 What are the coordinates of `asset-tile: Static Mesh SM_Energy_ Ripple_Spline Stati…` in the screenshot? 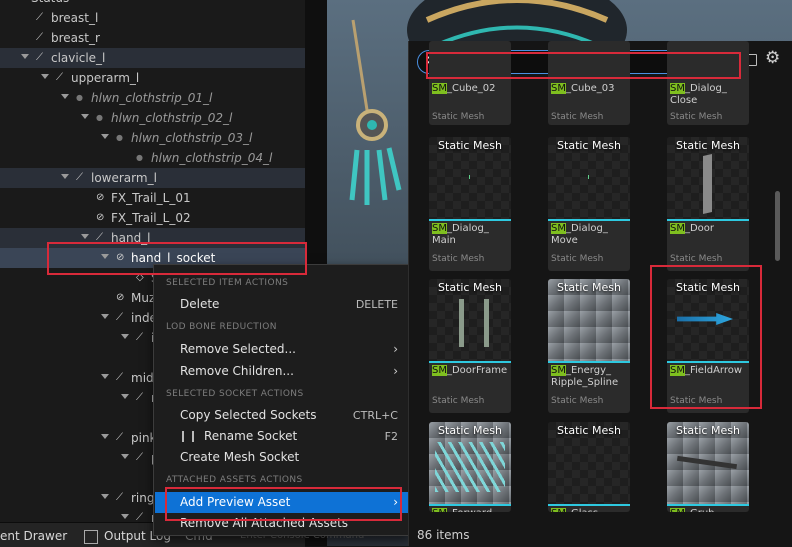 It's located at (589, 346).